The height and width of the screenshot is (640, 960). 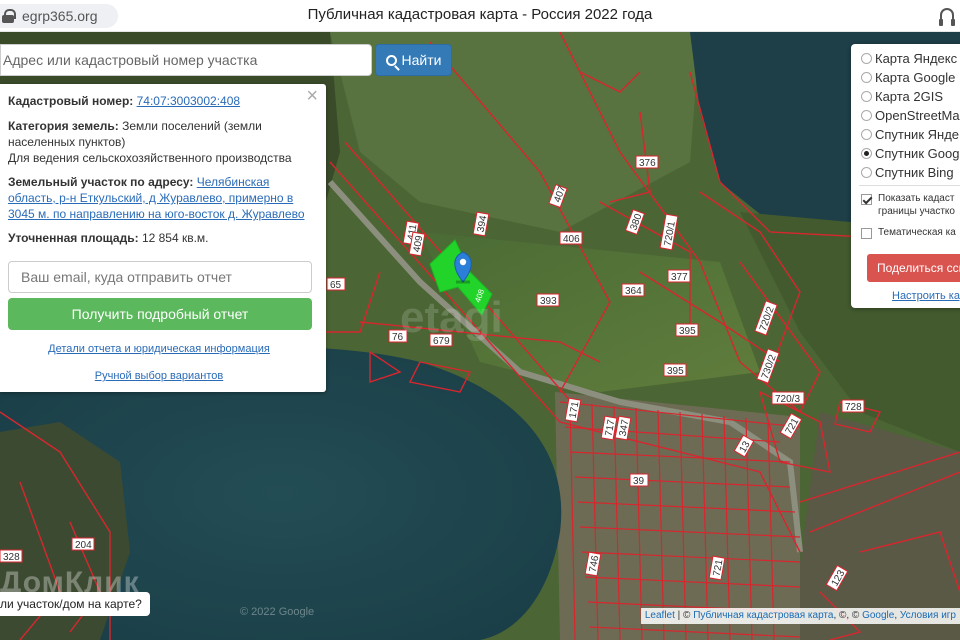 I want to click on panel-divider, so click(x=909, y=185).